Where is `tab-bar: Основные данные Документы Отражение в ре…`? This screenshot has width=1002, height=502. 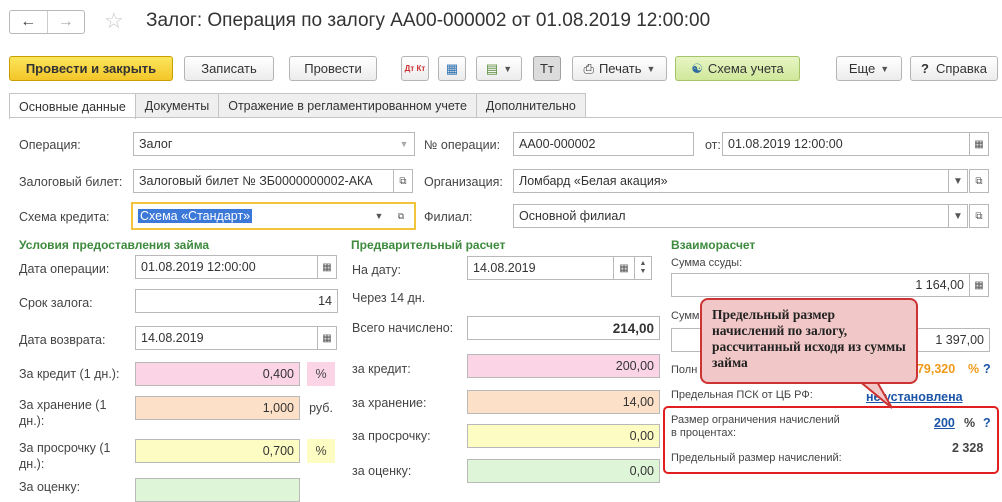
tab-bar: Основные данные Документы Отражение в ре… is located at coordinates (297, 106).